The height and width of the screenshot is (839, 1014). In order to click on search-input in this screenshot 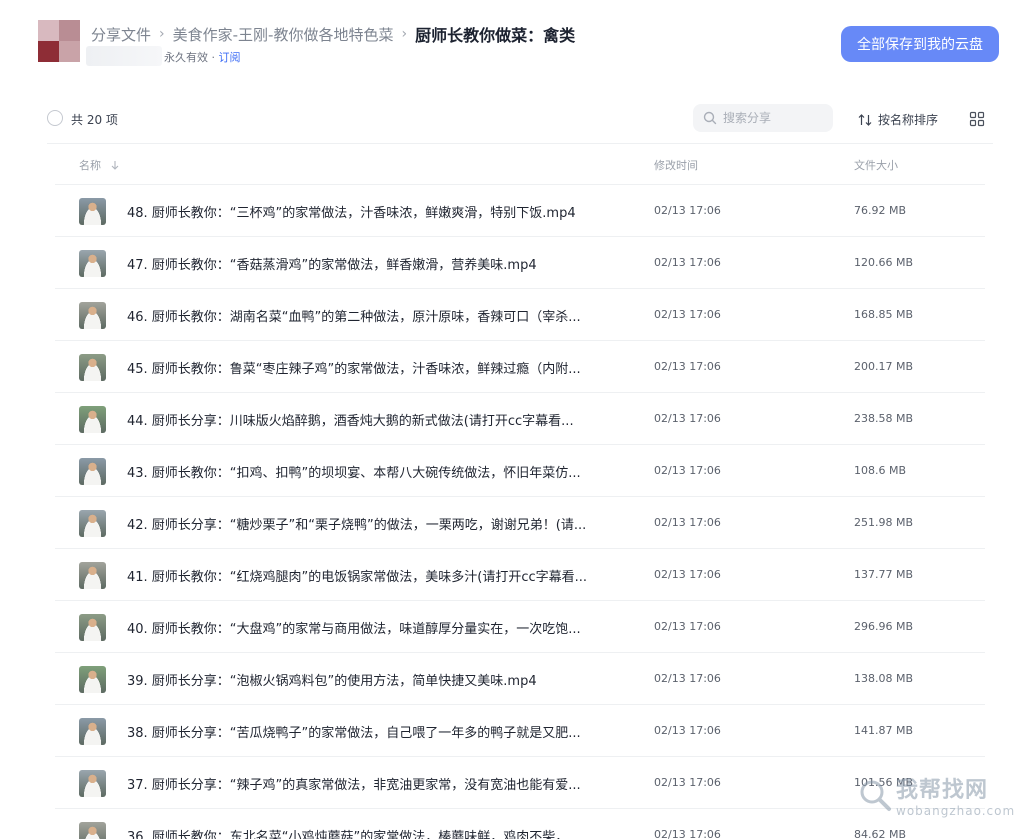, I will do `click(773, 118)`.